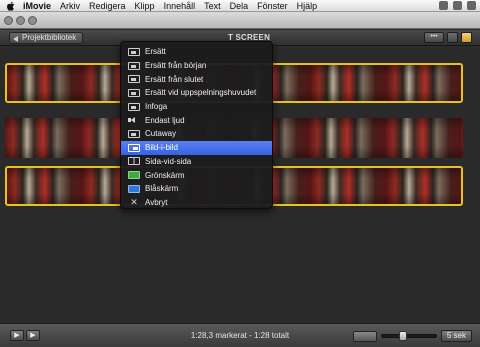 This screenshot has width=480, height=347. I want to click on picture-in-picture-icon, so click(134, 147).